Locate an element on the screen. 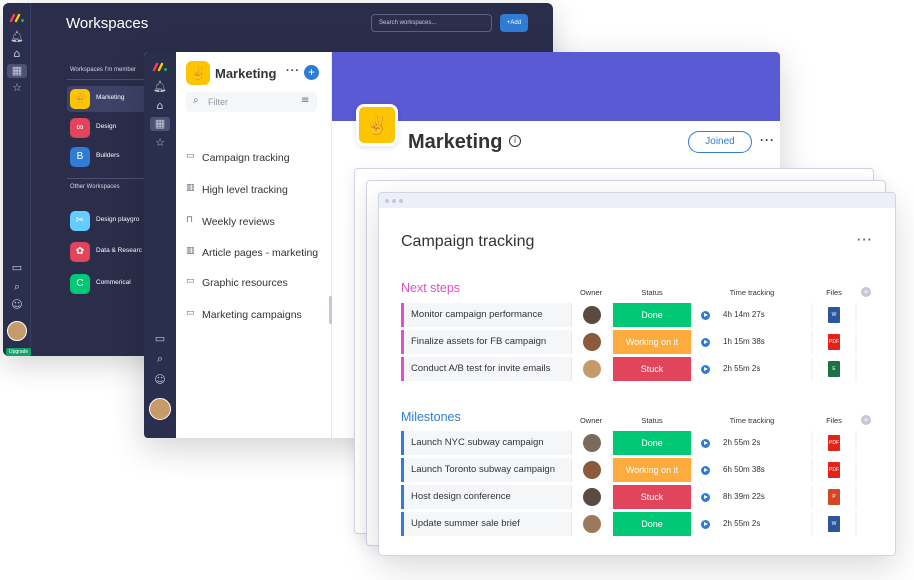  info-icon: i is located at coordinates (515, 141).